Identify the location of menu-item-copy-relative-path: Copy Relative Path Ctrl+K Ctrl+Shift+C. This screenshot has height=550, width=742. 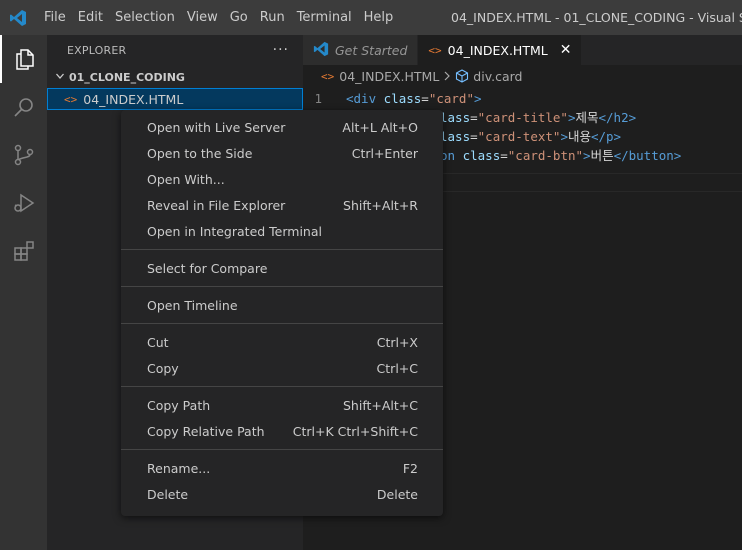
(282, 431).